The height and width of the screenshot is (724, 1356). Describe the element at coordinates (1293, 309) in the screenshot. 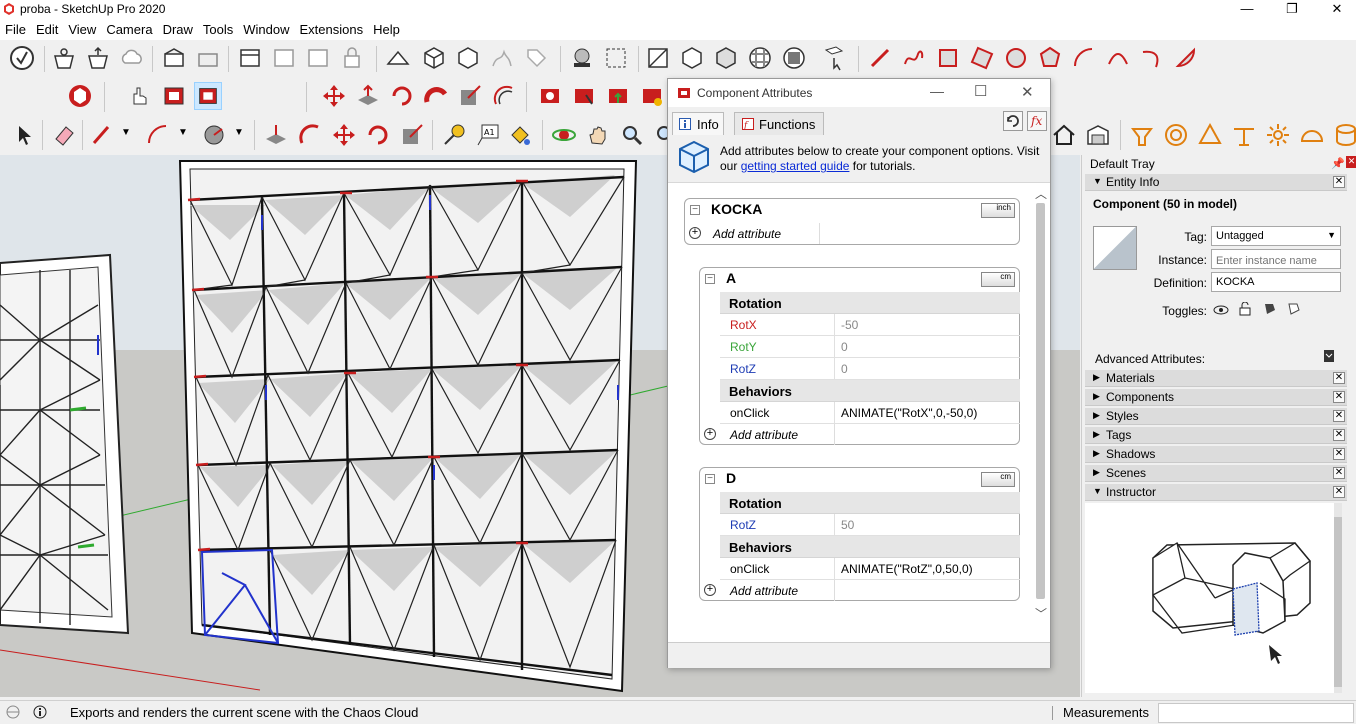

I see `receive-shadows-icon` at that location.